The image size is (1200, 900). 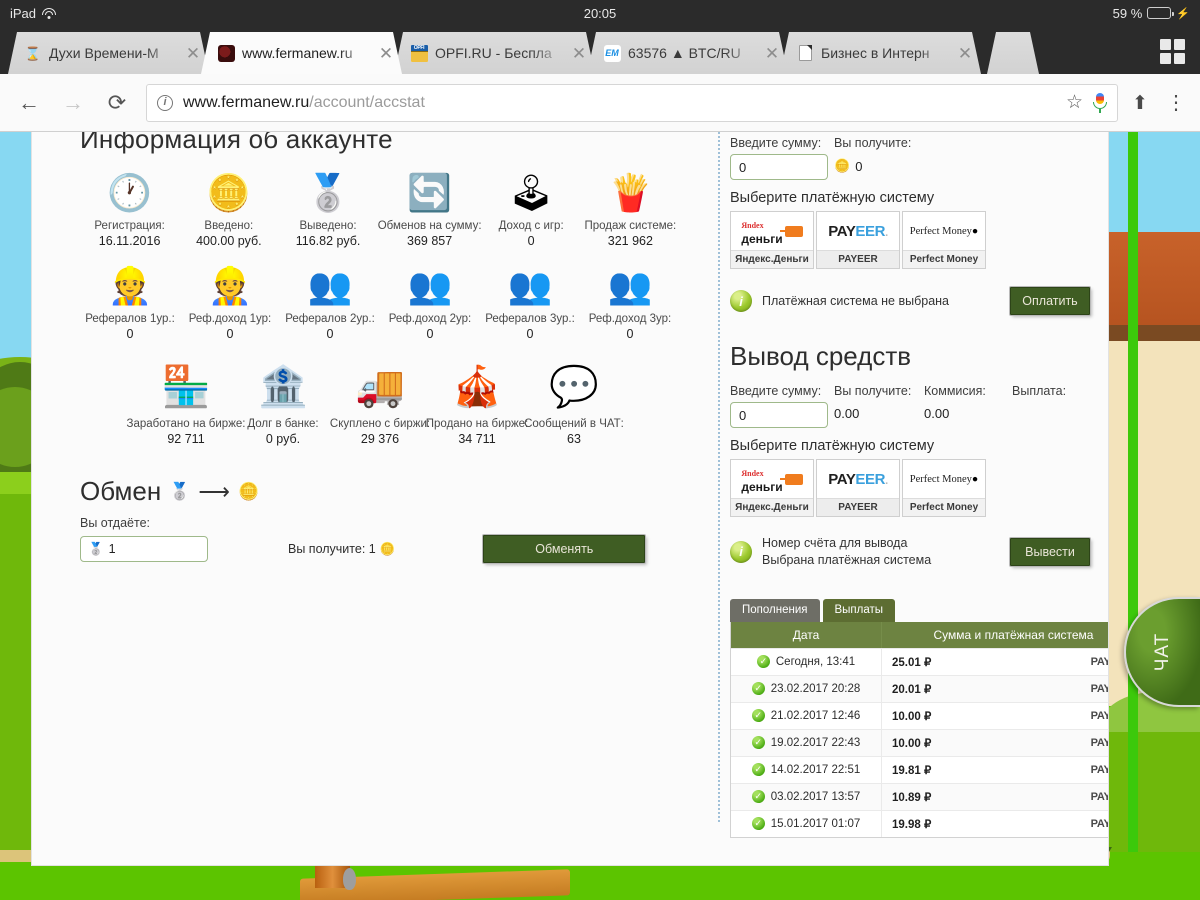 I want to click on row-date: 19.02.2017 22:43, so click(x=815, y=742).